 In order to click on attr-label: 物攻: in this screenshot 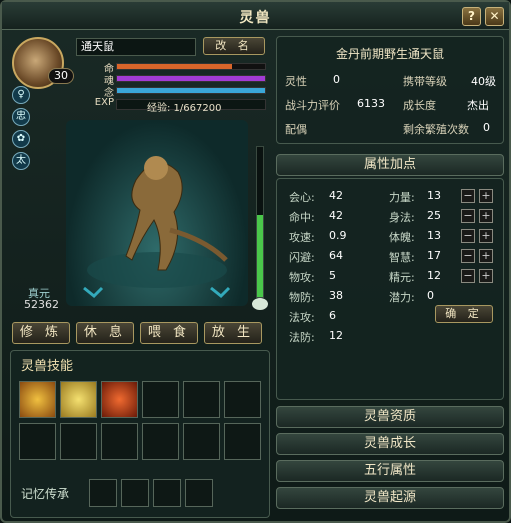, I will do `click(302, 277)`.